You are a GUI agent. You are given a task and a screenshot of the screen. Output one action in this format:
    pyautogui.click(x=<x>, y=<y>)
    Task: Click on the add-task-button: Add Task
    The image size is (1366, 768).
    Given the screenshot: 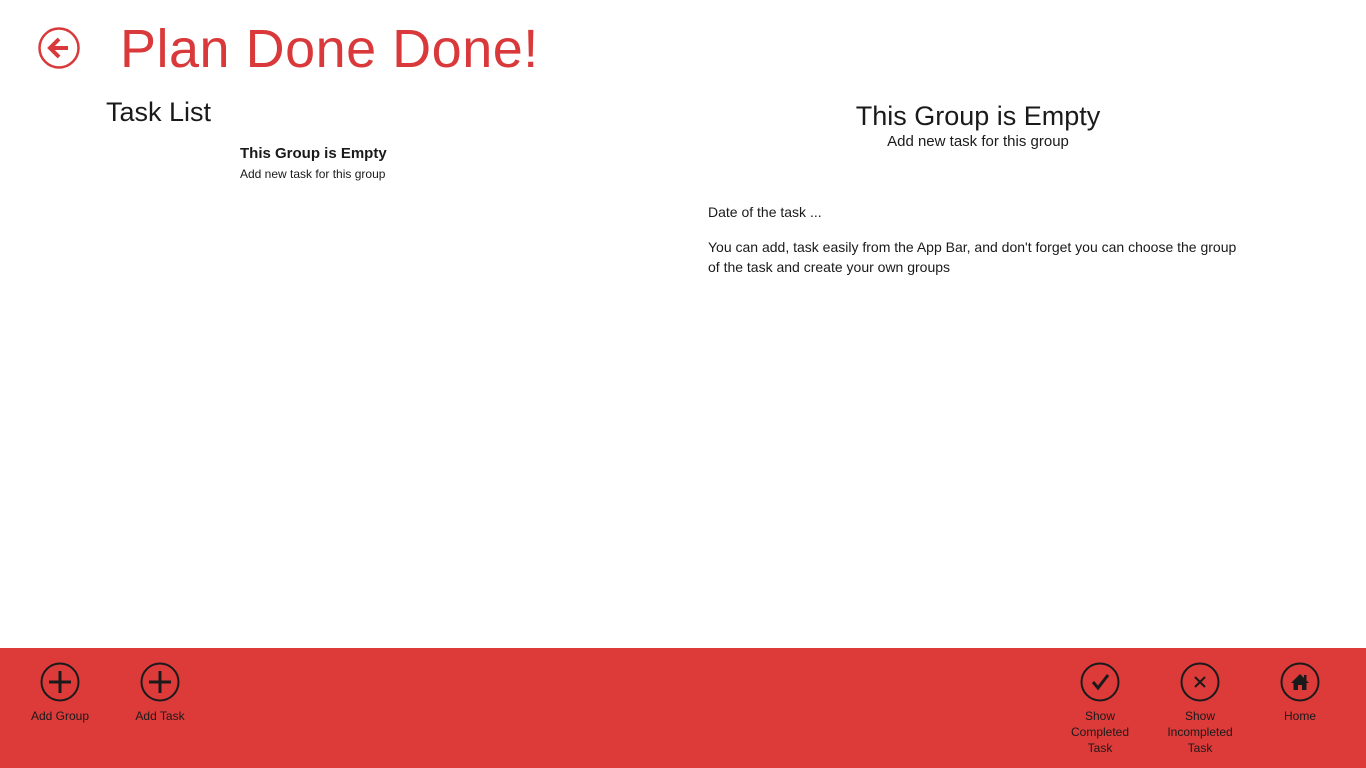 What is the action you would take?
    pyautogui.click(x=160, y=693)
    